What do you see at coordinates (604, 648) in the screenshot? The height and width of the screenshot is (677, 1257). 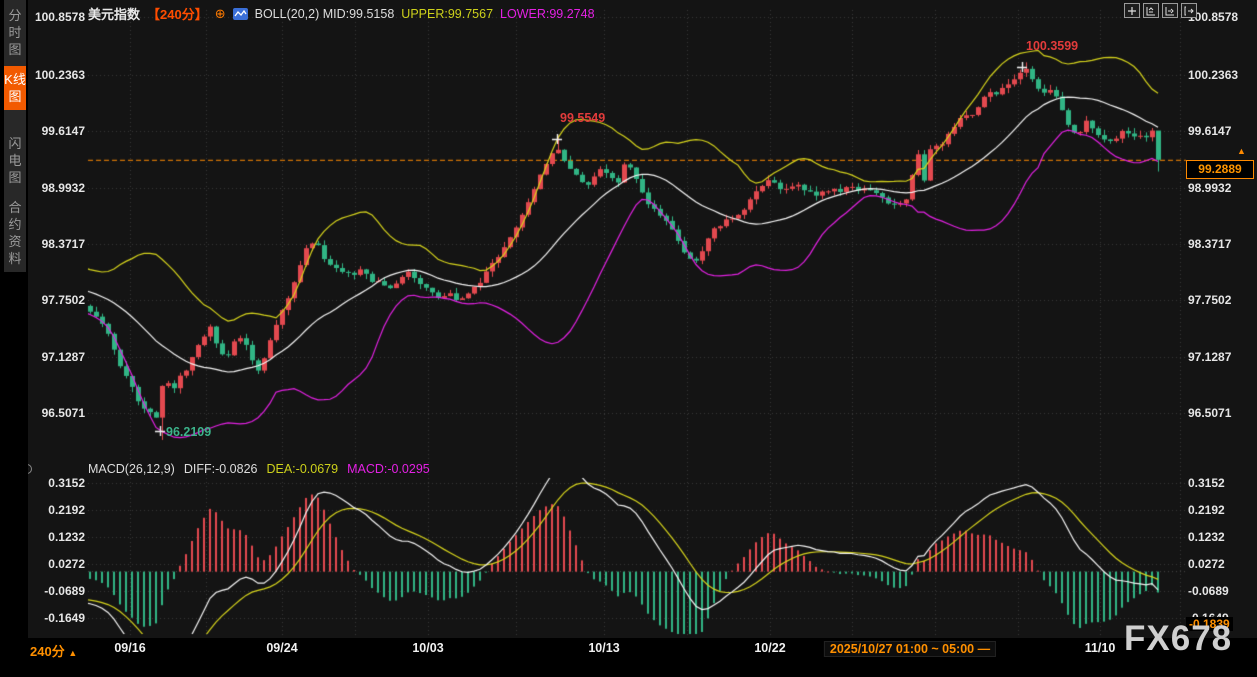 I see `x-axis-date-label: 10/13` at bounding box center [604, 648].